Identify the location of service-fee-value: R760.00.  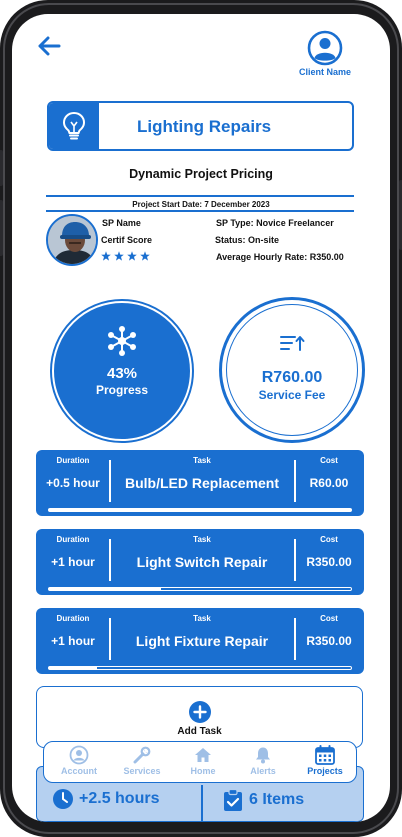
(292, 377).